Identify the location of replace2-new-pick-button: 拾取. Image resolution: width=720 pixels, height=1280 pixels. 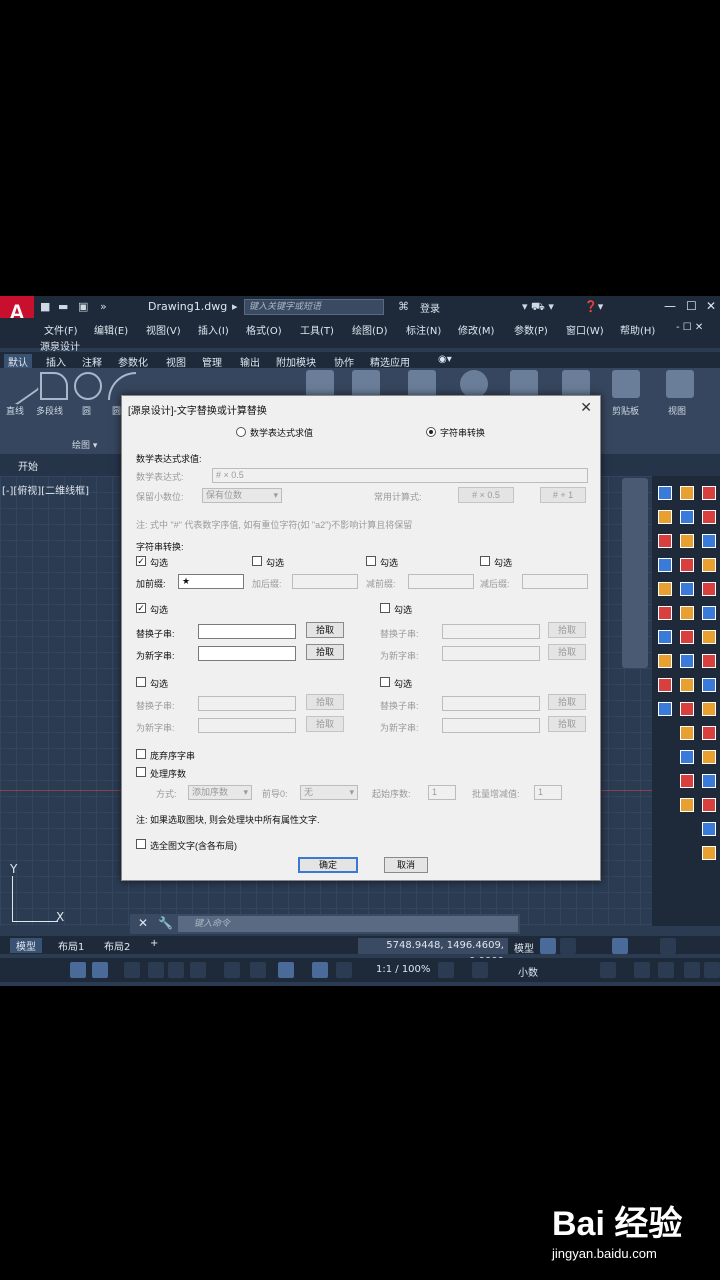
(567, 652).